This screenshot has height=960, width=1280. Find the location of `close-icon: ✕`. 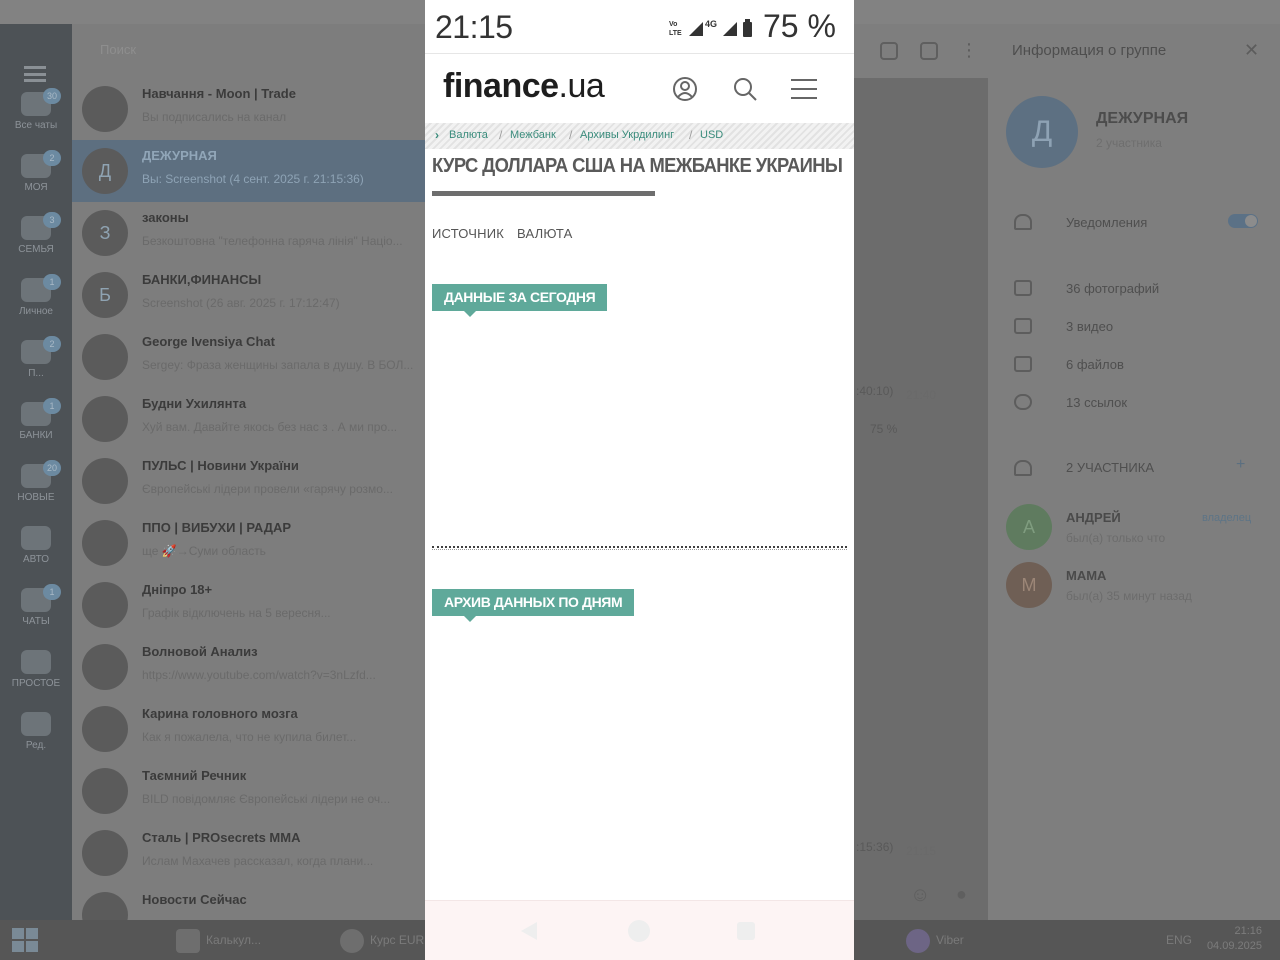

close-icon: ✕ is located at coordinates (1251, 50).